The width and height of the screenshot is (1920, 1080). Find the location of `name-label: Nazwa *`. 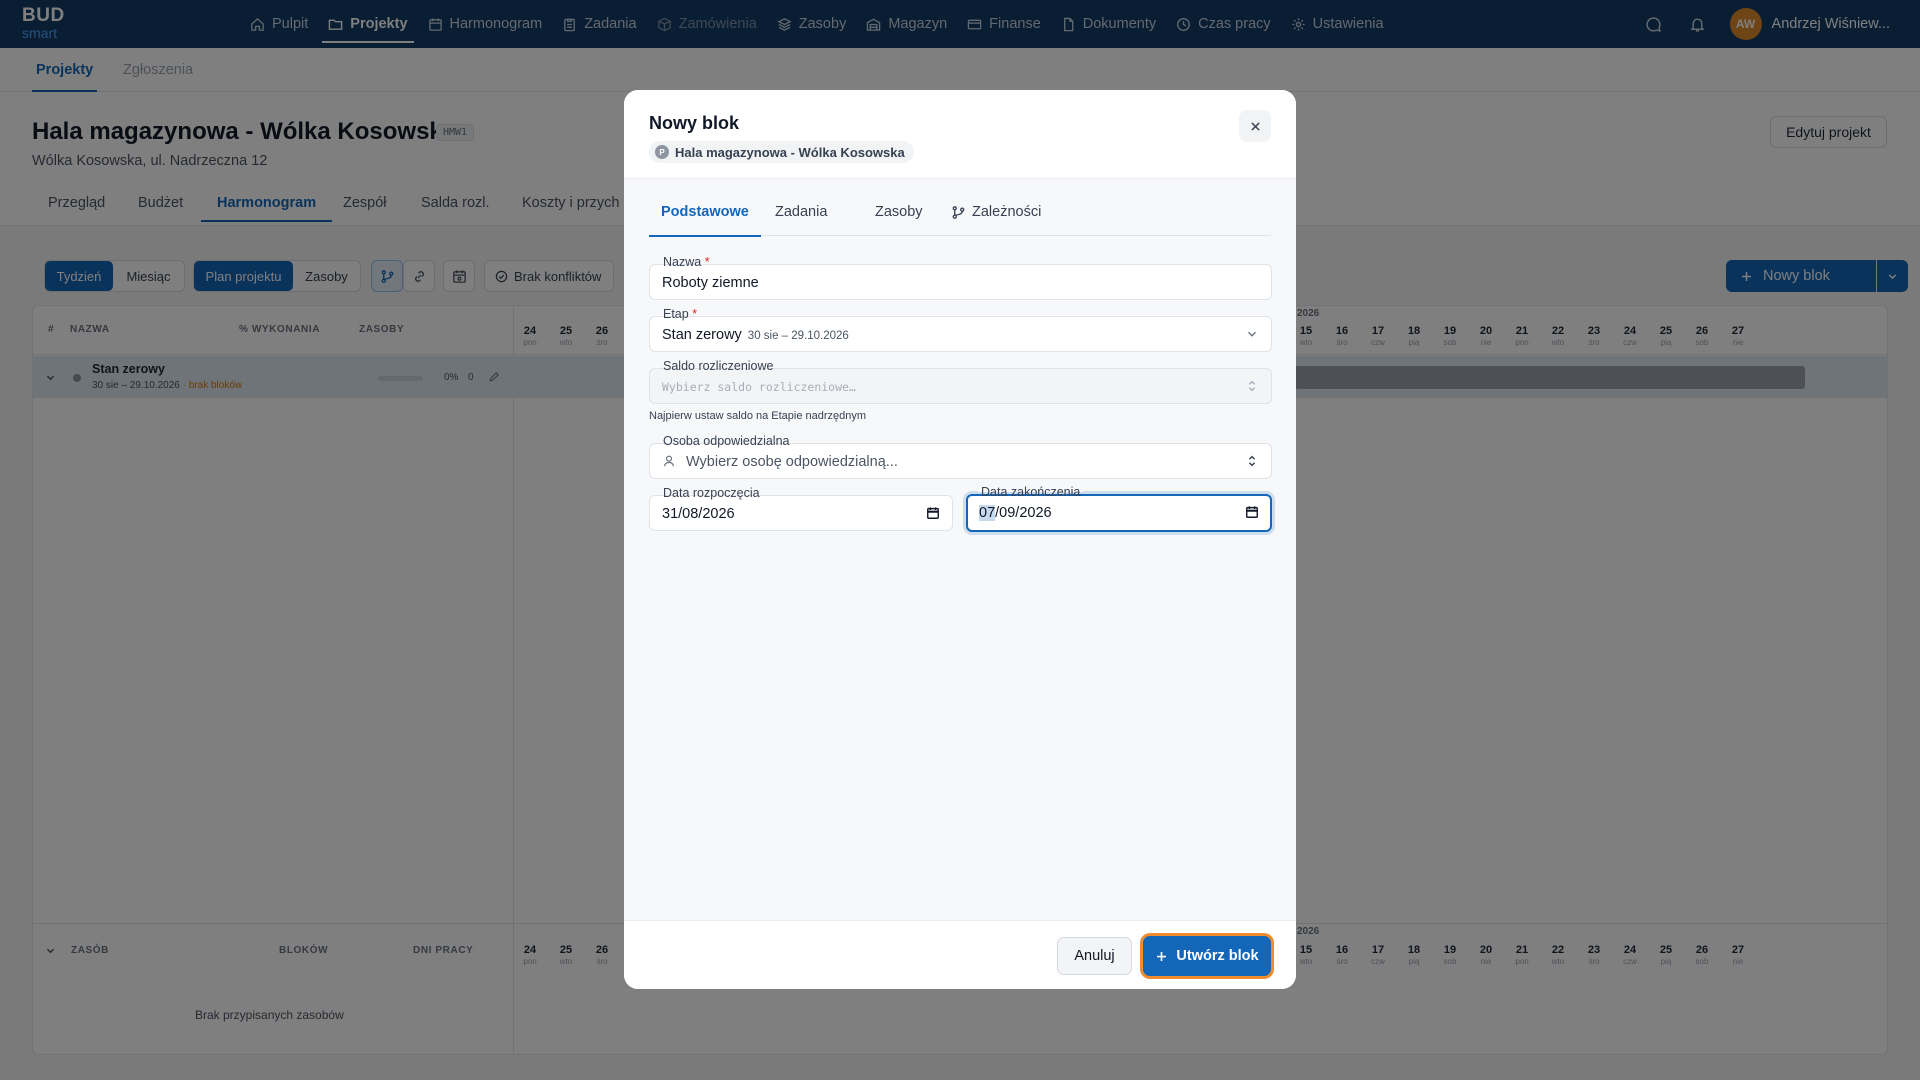

name-label: Nazwa * is located at coordinates (686, 262).